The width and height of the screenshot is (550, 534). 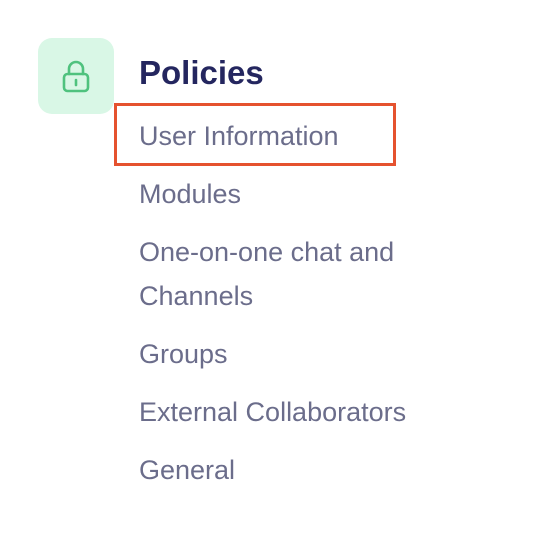 What do you see at coordinates (319, 354) in the screenshot?
I see `menu-item-groups: Groups` at bounding box center [319, 354].